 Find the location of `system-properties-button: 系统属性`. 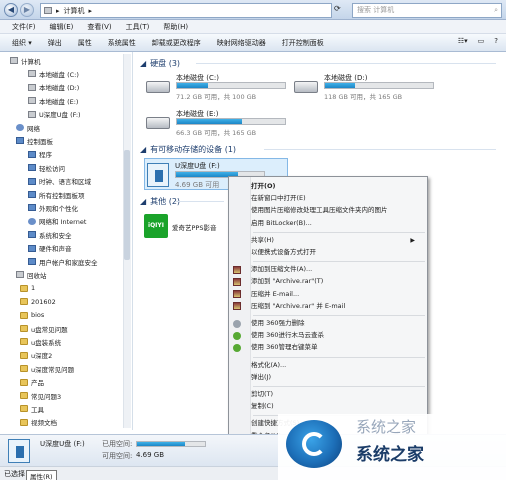

system-properties-button: 系统属性 is located at coordinates (122, 43).